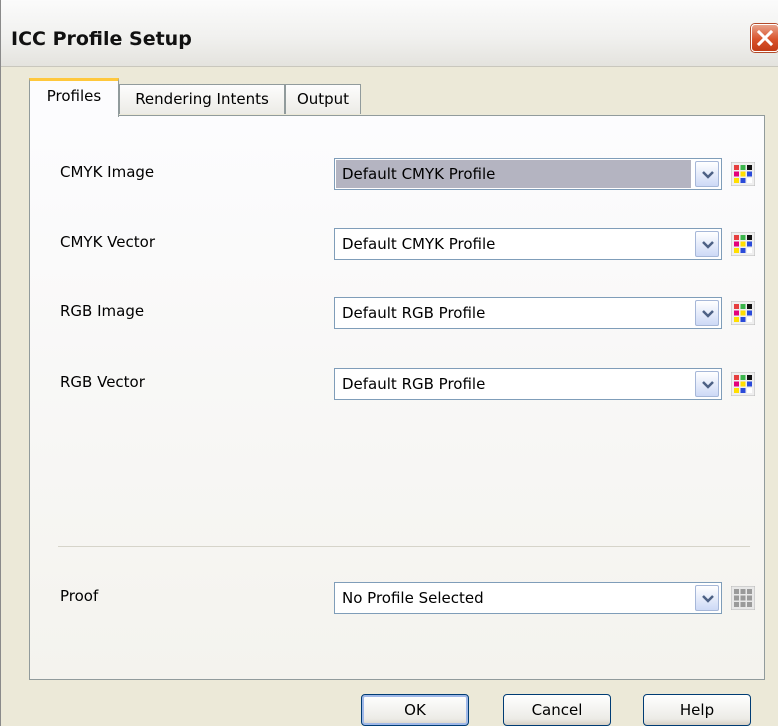 Image resolution: width=778 pixels, height=726 pixels. Describe the element at coordinates (102, 311) in the screenshot. I see `rgb-image-label: RGB Image` at that location.